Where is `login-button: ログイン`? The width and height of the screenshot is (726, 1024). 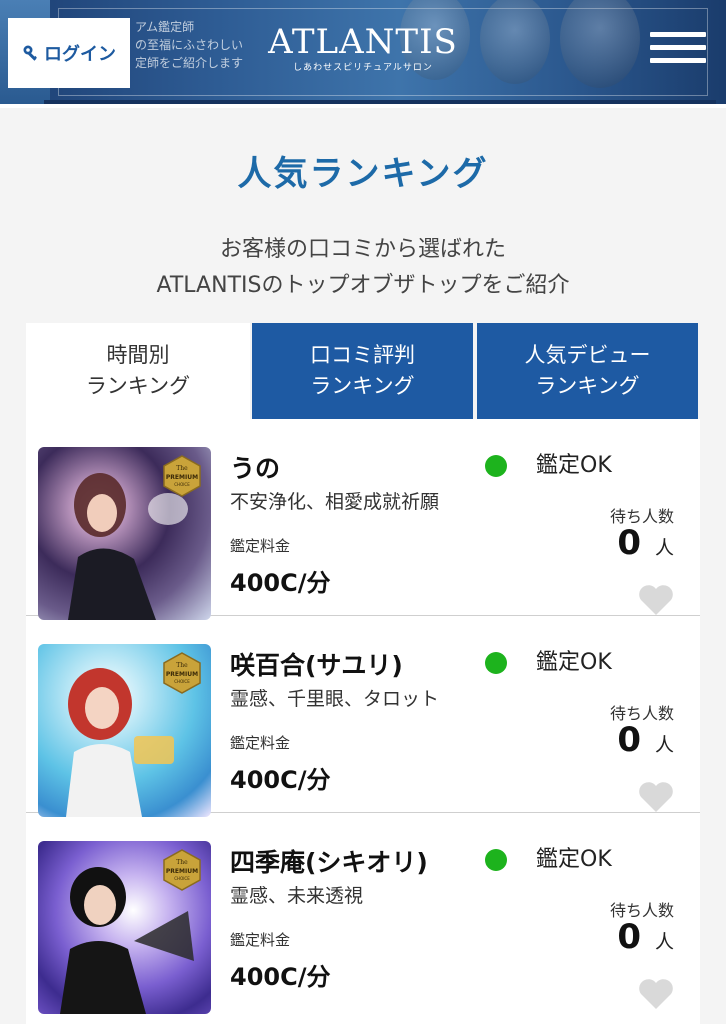
login-button: ログイン is located at coordinates (69, 53).